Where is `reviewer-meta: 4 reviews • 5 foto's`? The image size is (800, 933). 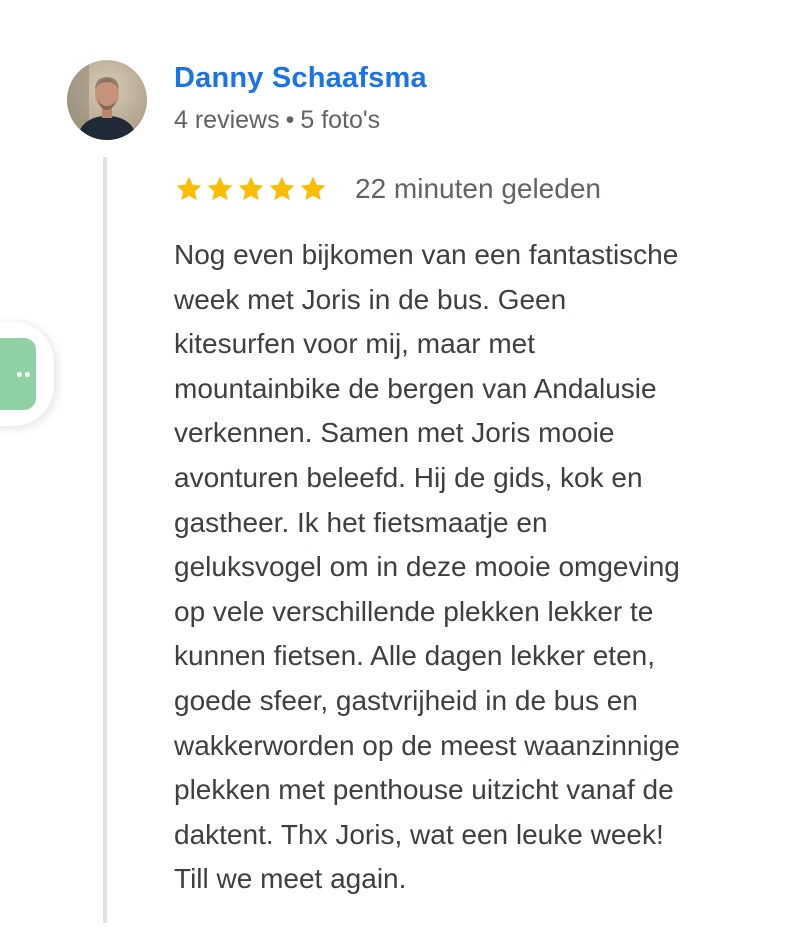 reviewer-meta: 4 reviews • 5 foto's is located at coordinates (277, 120).